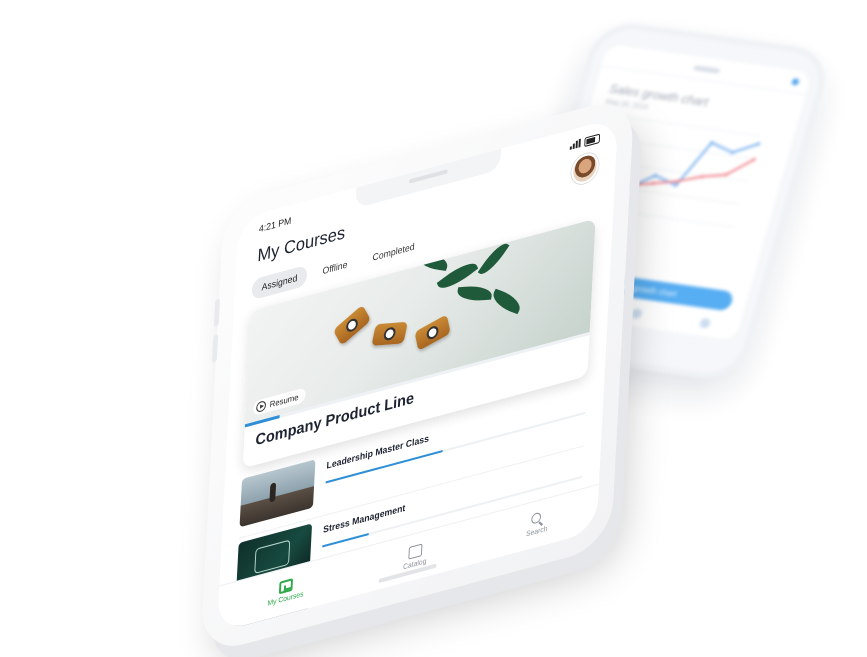  I want to click on tab-search: Search, so click(537, 524).